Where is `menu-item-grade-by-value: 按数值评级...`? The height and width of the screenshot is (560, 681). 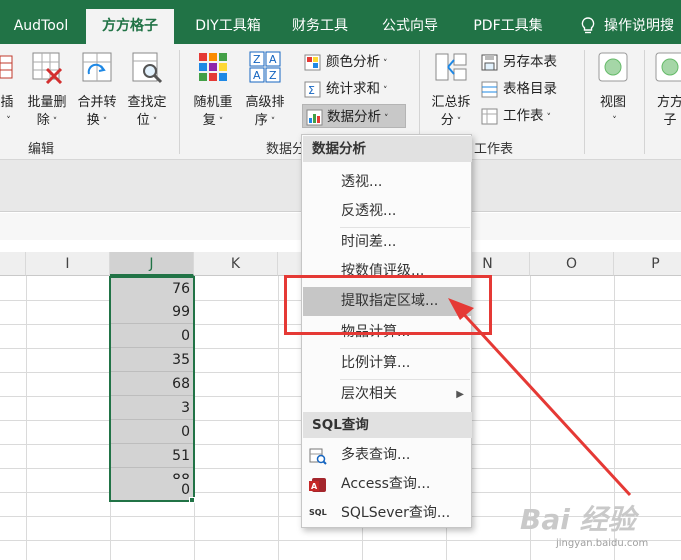
menu-item-grade-by-value: 按数值评级... is located at coordinates (387, 271).